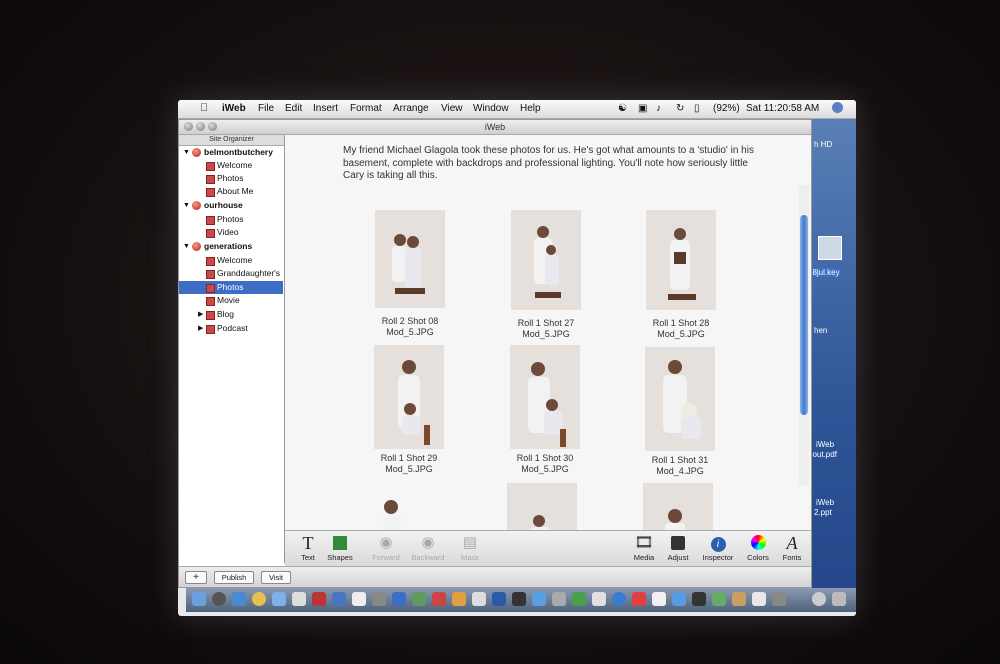 Image resolution: width=1000 pixels, height=664 pixels. What do you see at coordinates (359, 599) in the screenshot?
I see `preview-icon` at bounding box center [359, 599].